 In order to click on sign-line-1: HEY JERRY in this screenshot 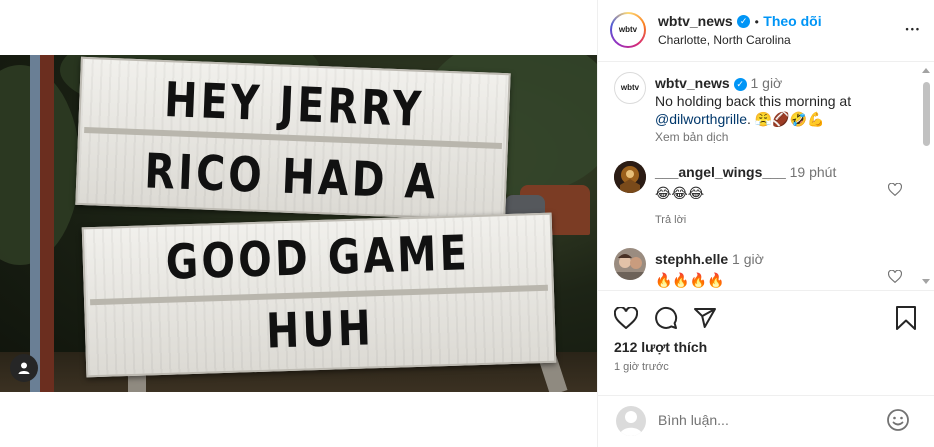, I will do `click(294, 105)`.